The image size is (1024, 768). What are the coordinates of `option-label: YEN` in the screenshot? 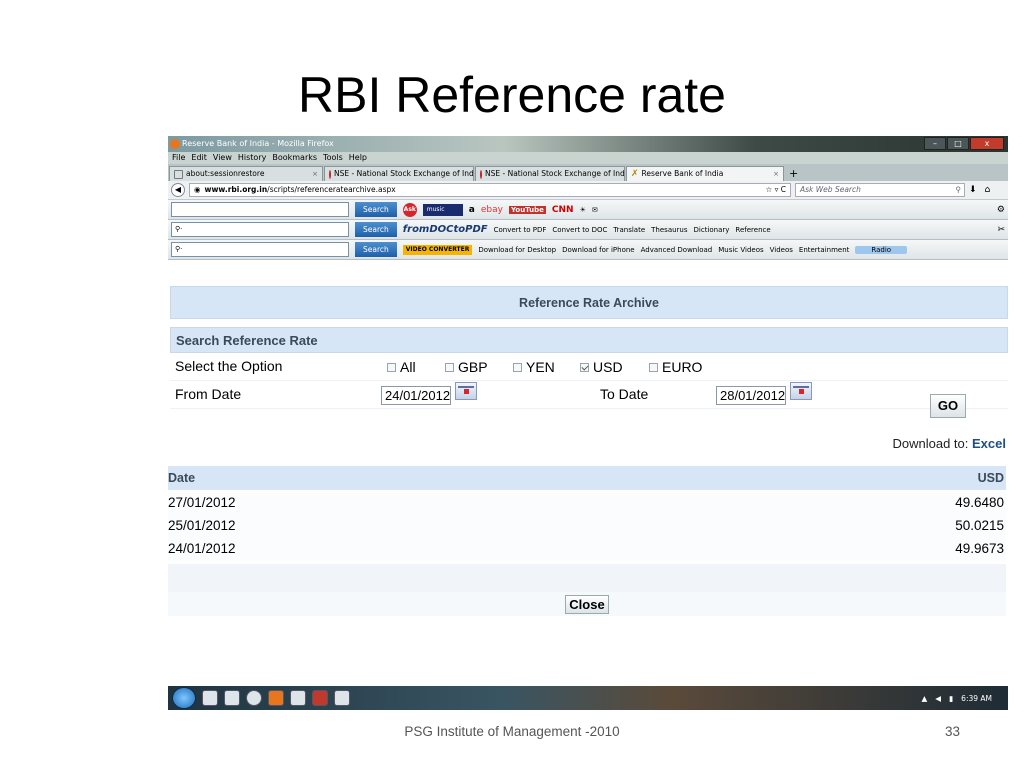 It's located at (540, 367).